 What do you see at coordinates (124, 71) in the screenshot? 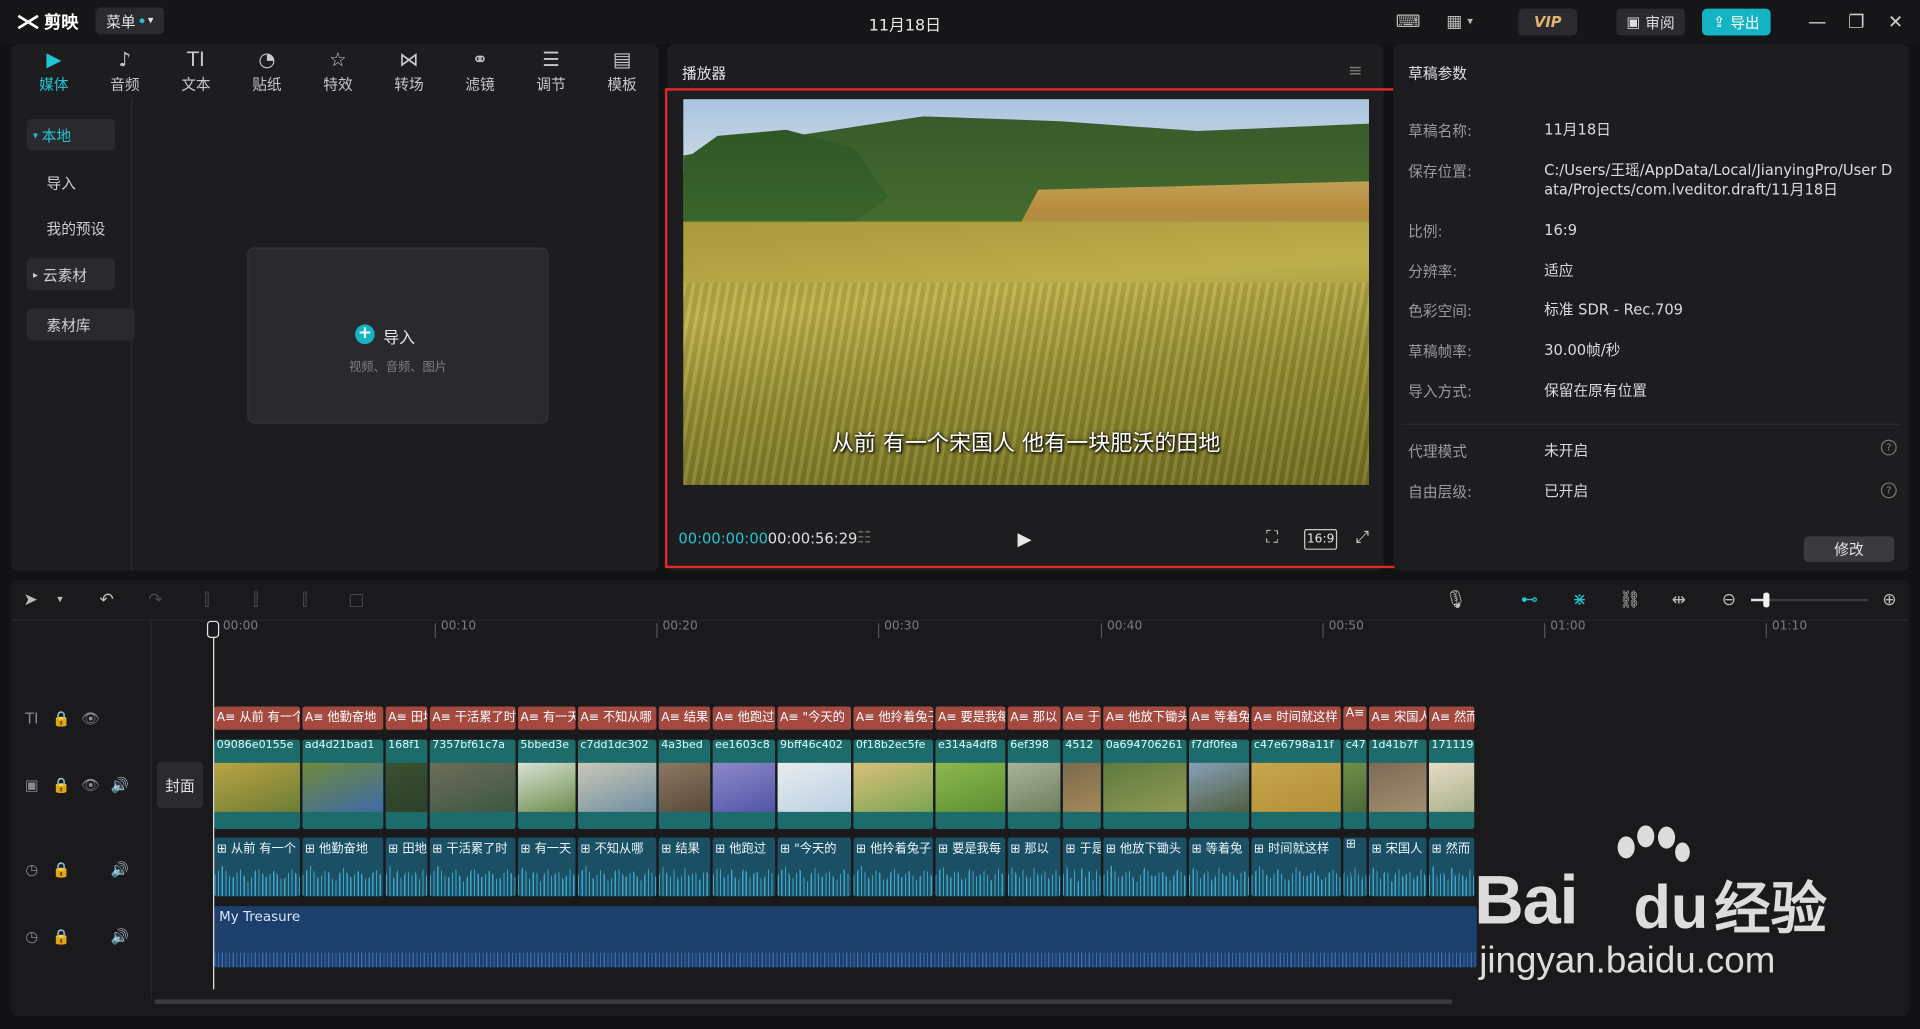
I see `tab-audio: ♪ 音频` at bounding box center [124, 71].